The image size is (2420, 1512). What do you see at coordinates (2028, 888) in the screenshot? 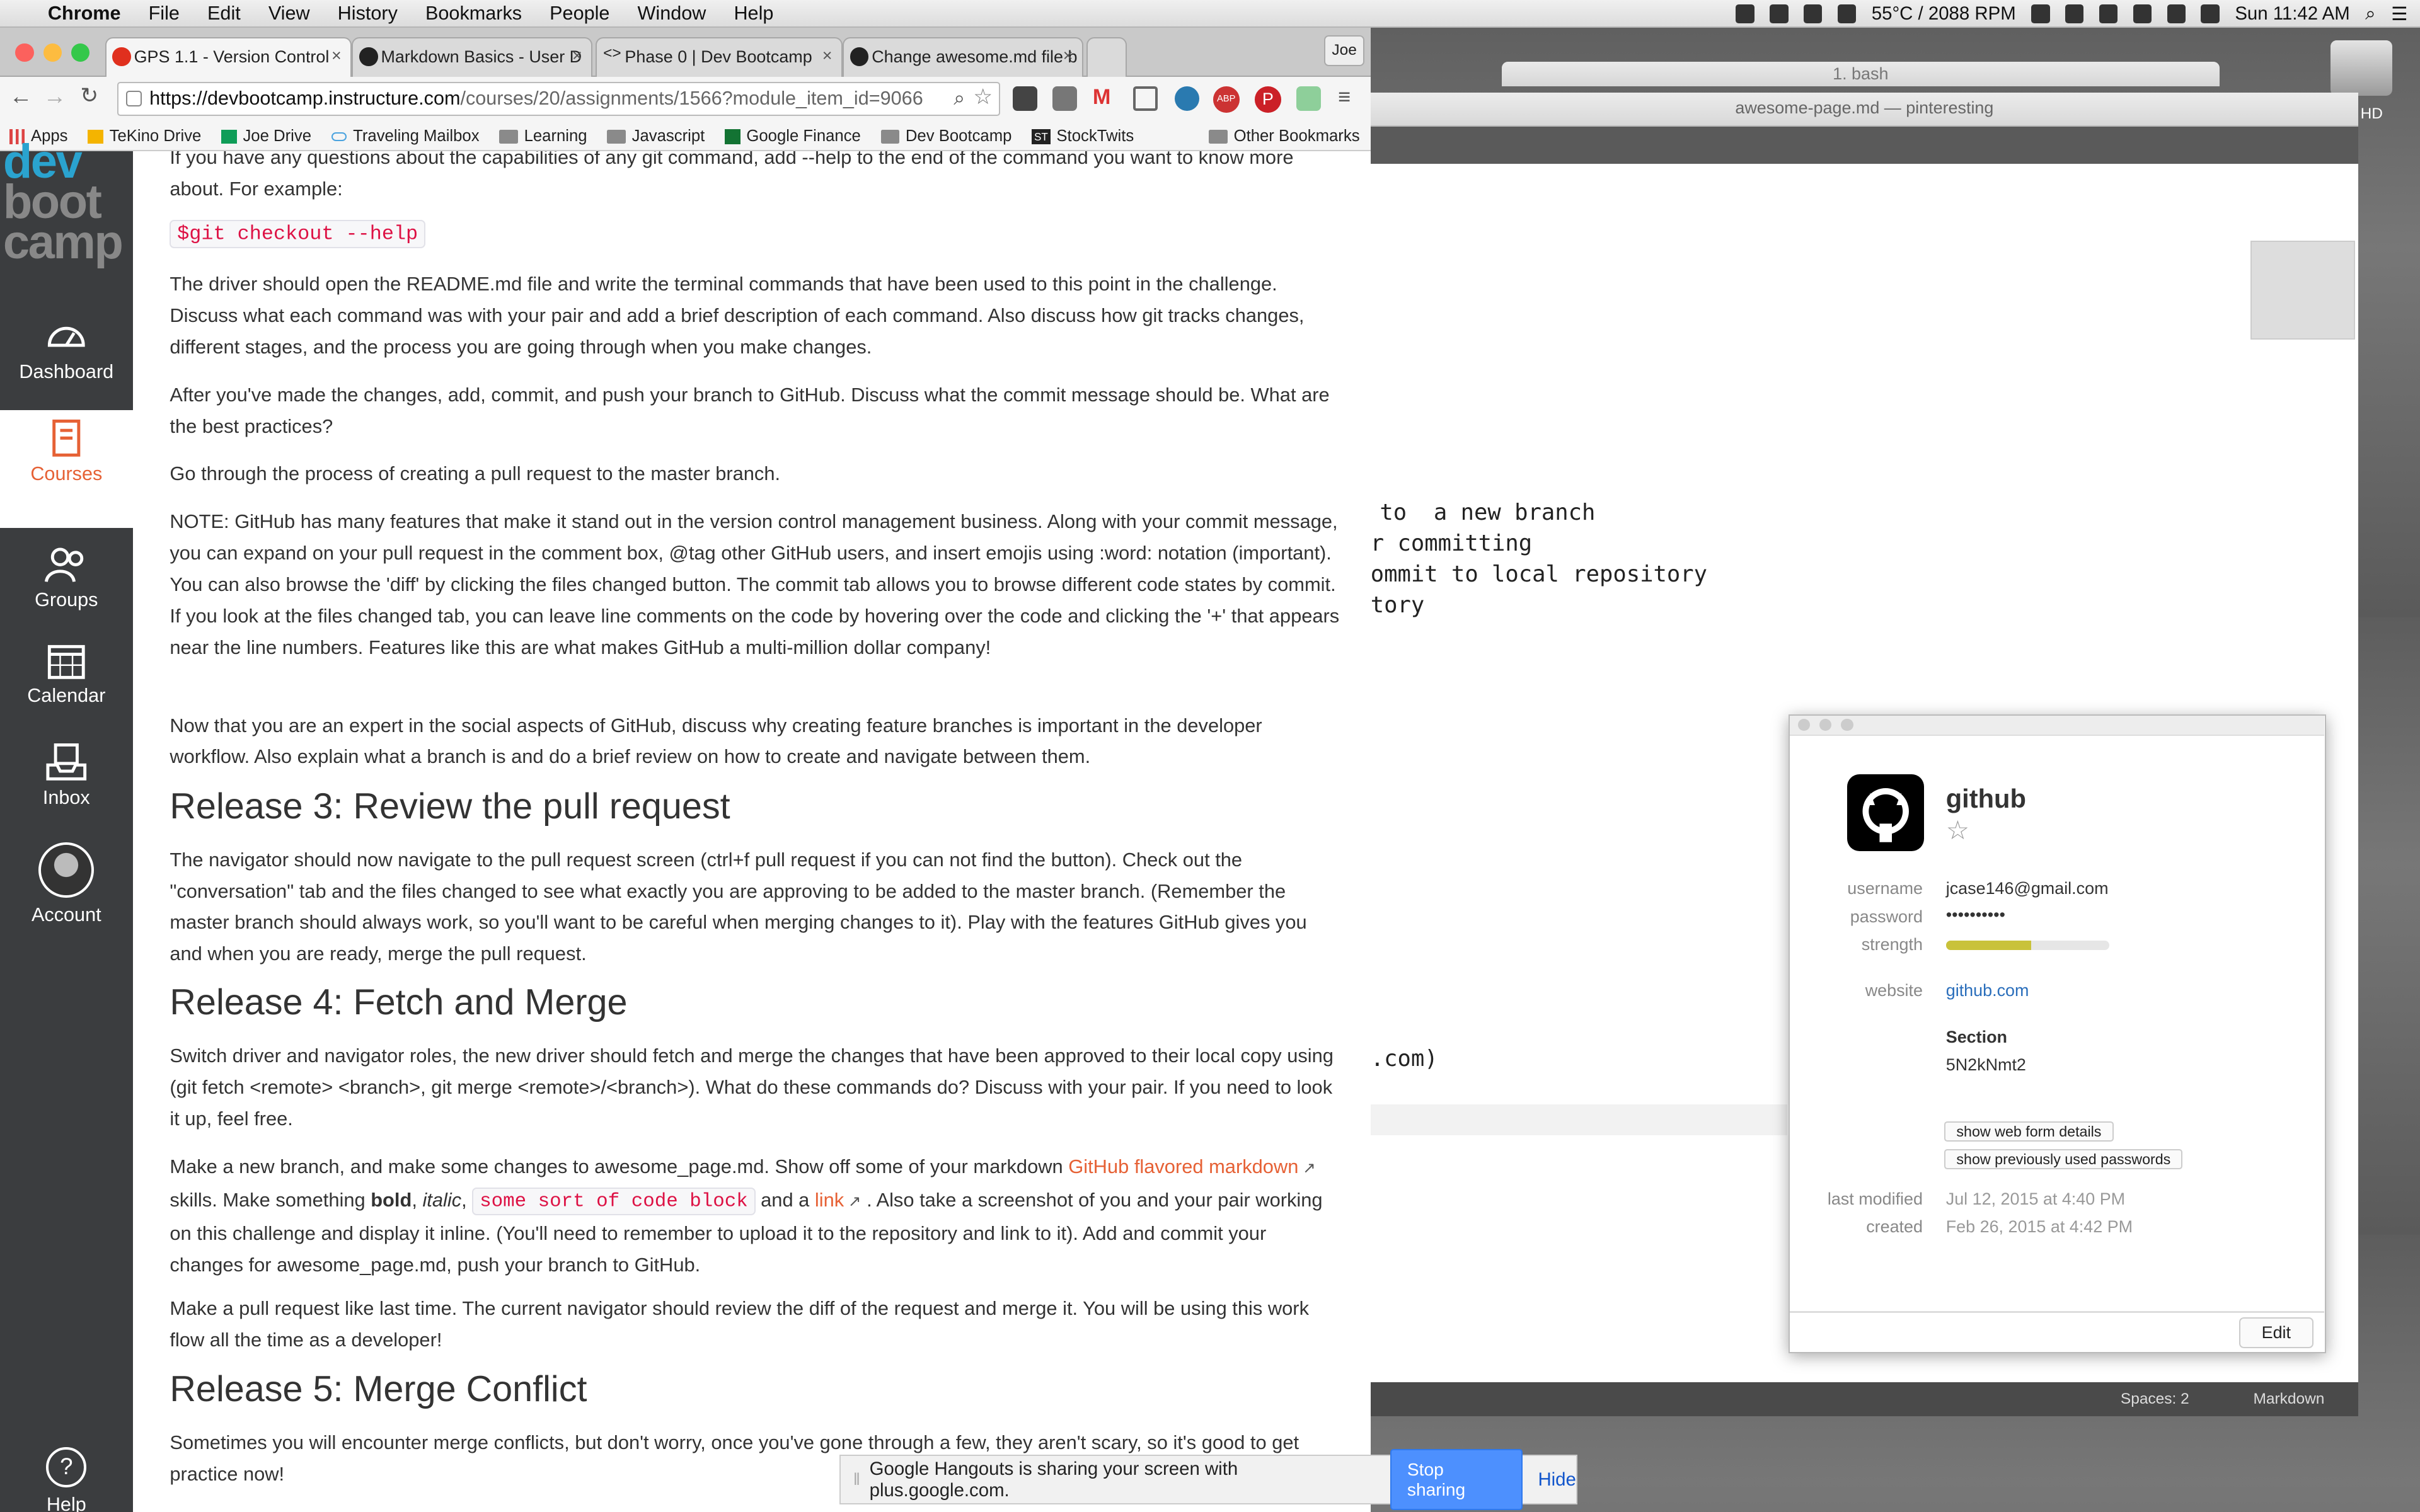
I see `username-value: jcase146@gmail.com` at bounding box center [2028, 888].